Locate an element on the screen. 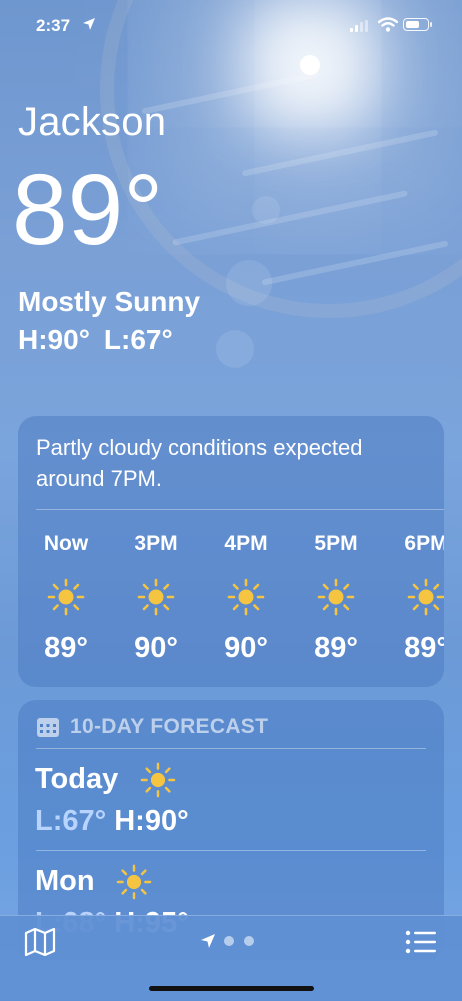 The width and height of the screenshot is (462, 1001). day-low: L:67° is located at coordinates (71, 821).